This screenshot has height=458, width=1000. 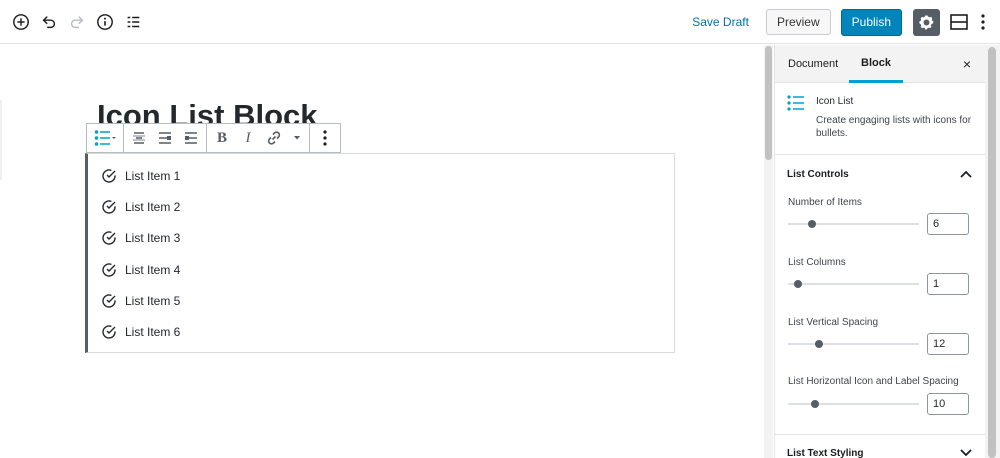 What do you see at coordinates (1, 140) in the screenshot?
I see `editor-left-edge` at bounding box center [1, 140].